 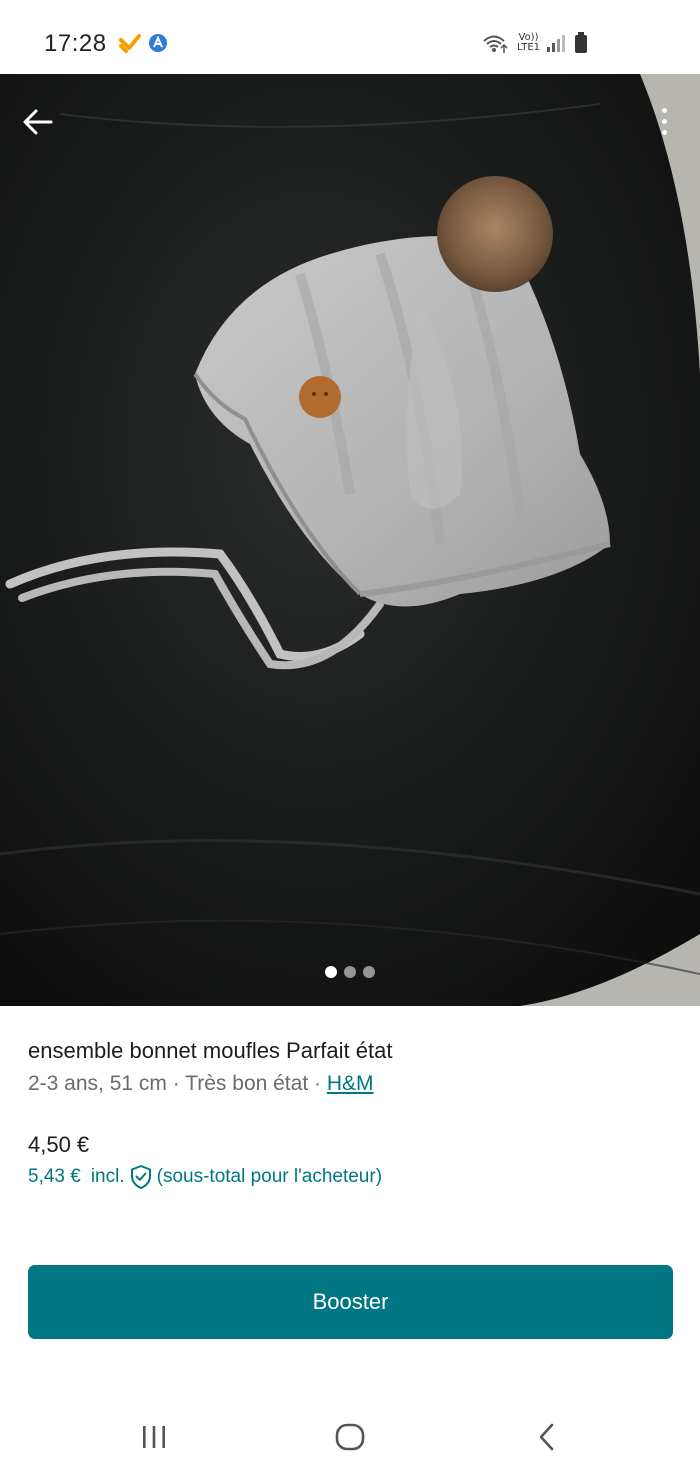 I want to click on back-arrow-icon, so click(x=38, y=122).